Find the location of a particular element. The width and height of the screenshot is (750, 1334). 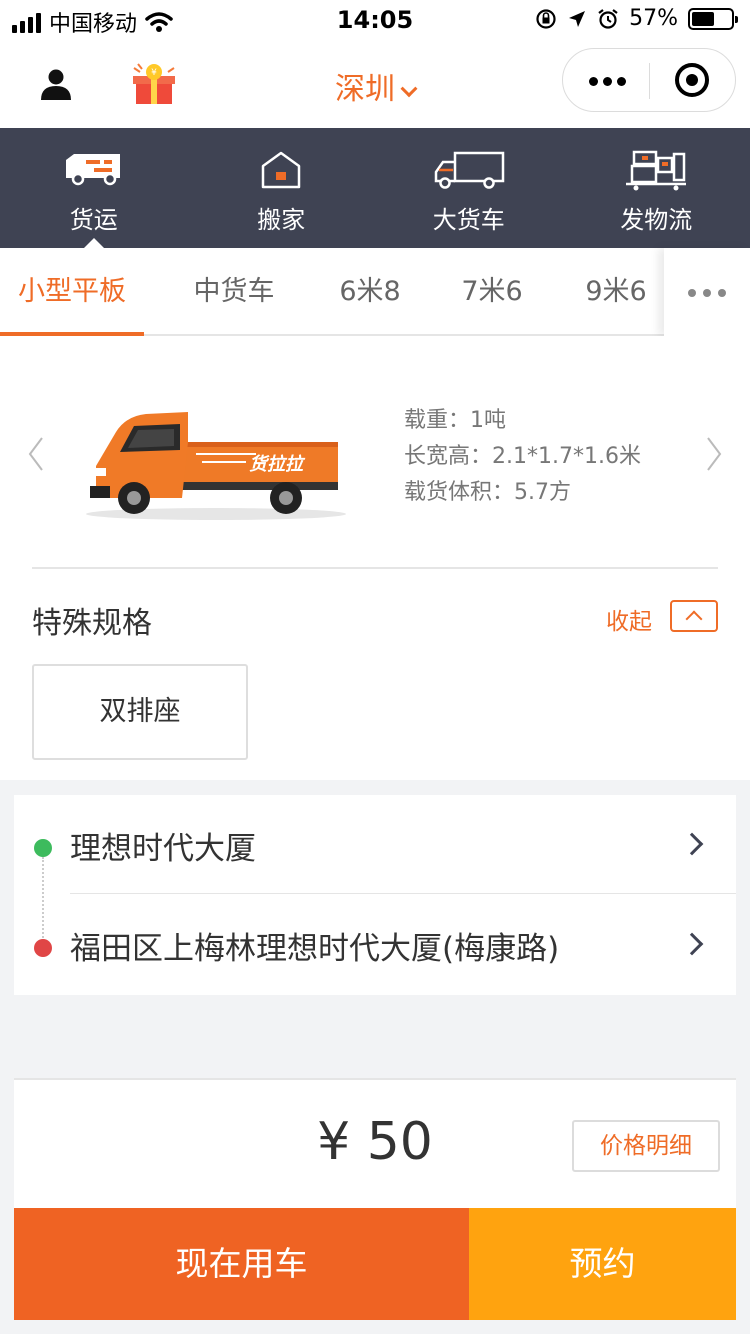

capsule-divider is located at coordinates (649, 81).